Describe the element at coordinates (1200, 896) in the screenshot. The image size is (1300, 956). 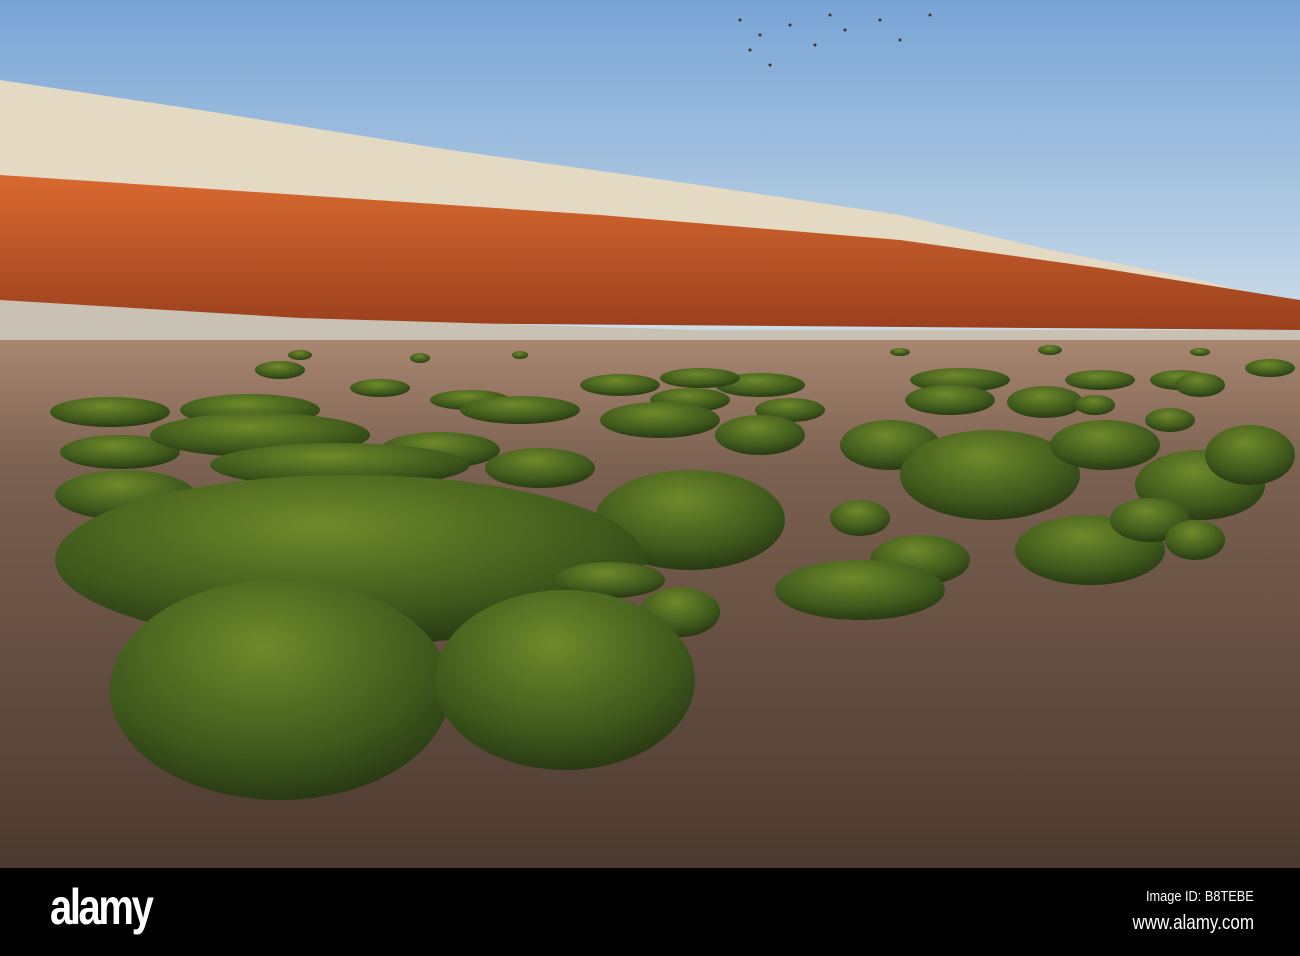
I see `image-id: Image ID: B8TEBE` at that location.